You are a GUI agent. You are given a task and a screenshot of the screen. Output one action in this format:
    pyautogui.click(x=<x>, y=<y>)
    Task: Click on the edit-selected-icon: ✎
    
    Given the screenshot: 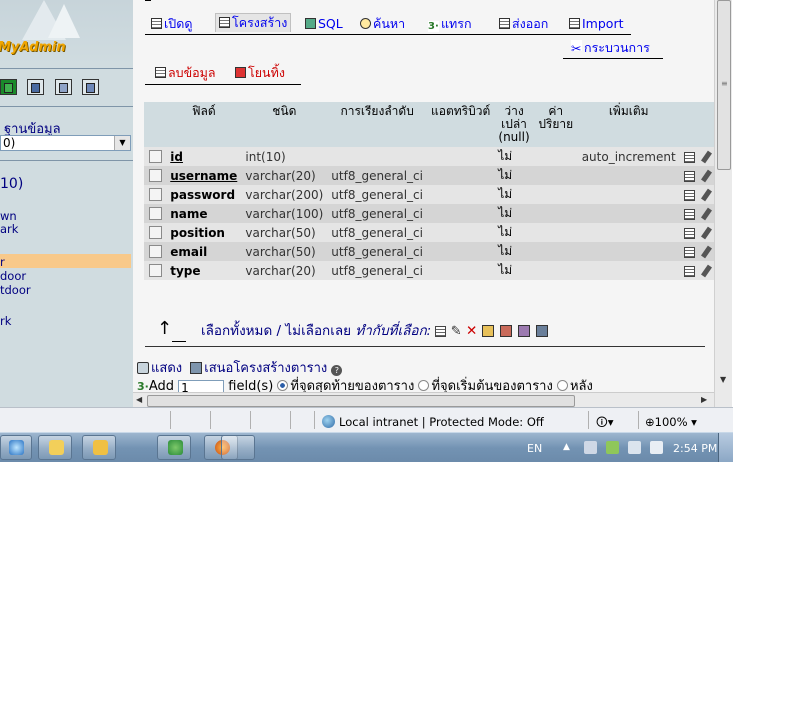 What is the action you would take?
    pyautogui.click(x=456, y=331)
    